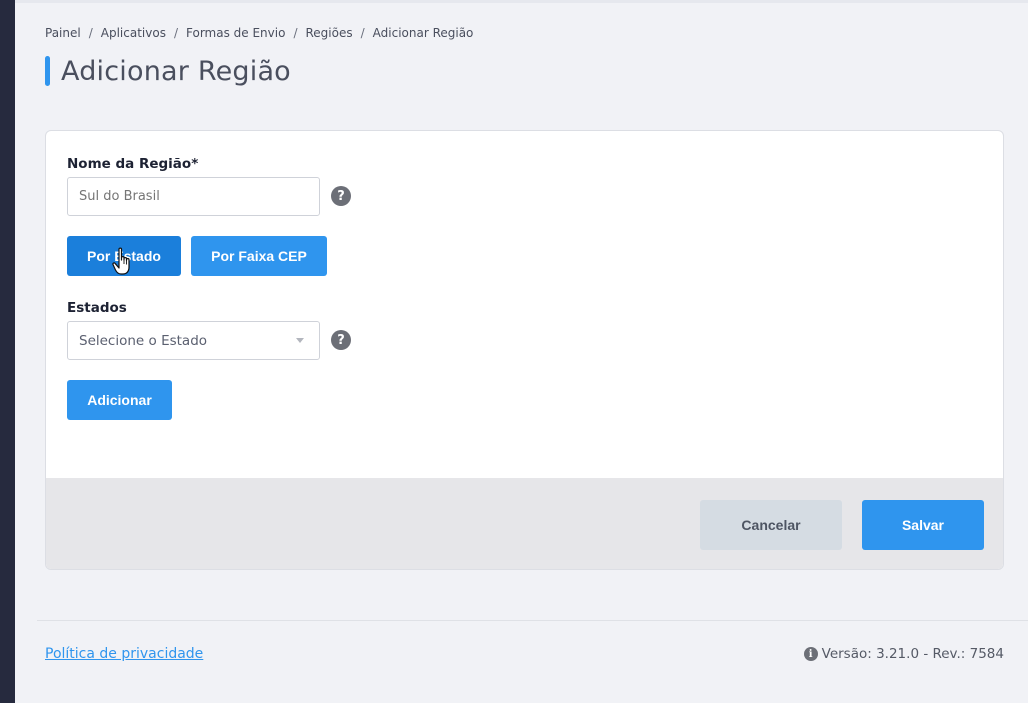 This screenshot has height=703, width=1028. What do you see at coordinates (193, 196) in the screenshot?
I see `region-name-input` at bounding box center [193, 196].